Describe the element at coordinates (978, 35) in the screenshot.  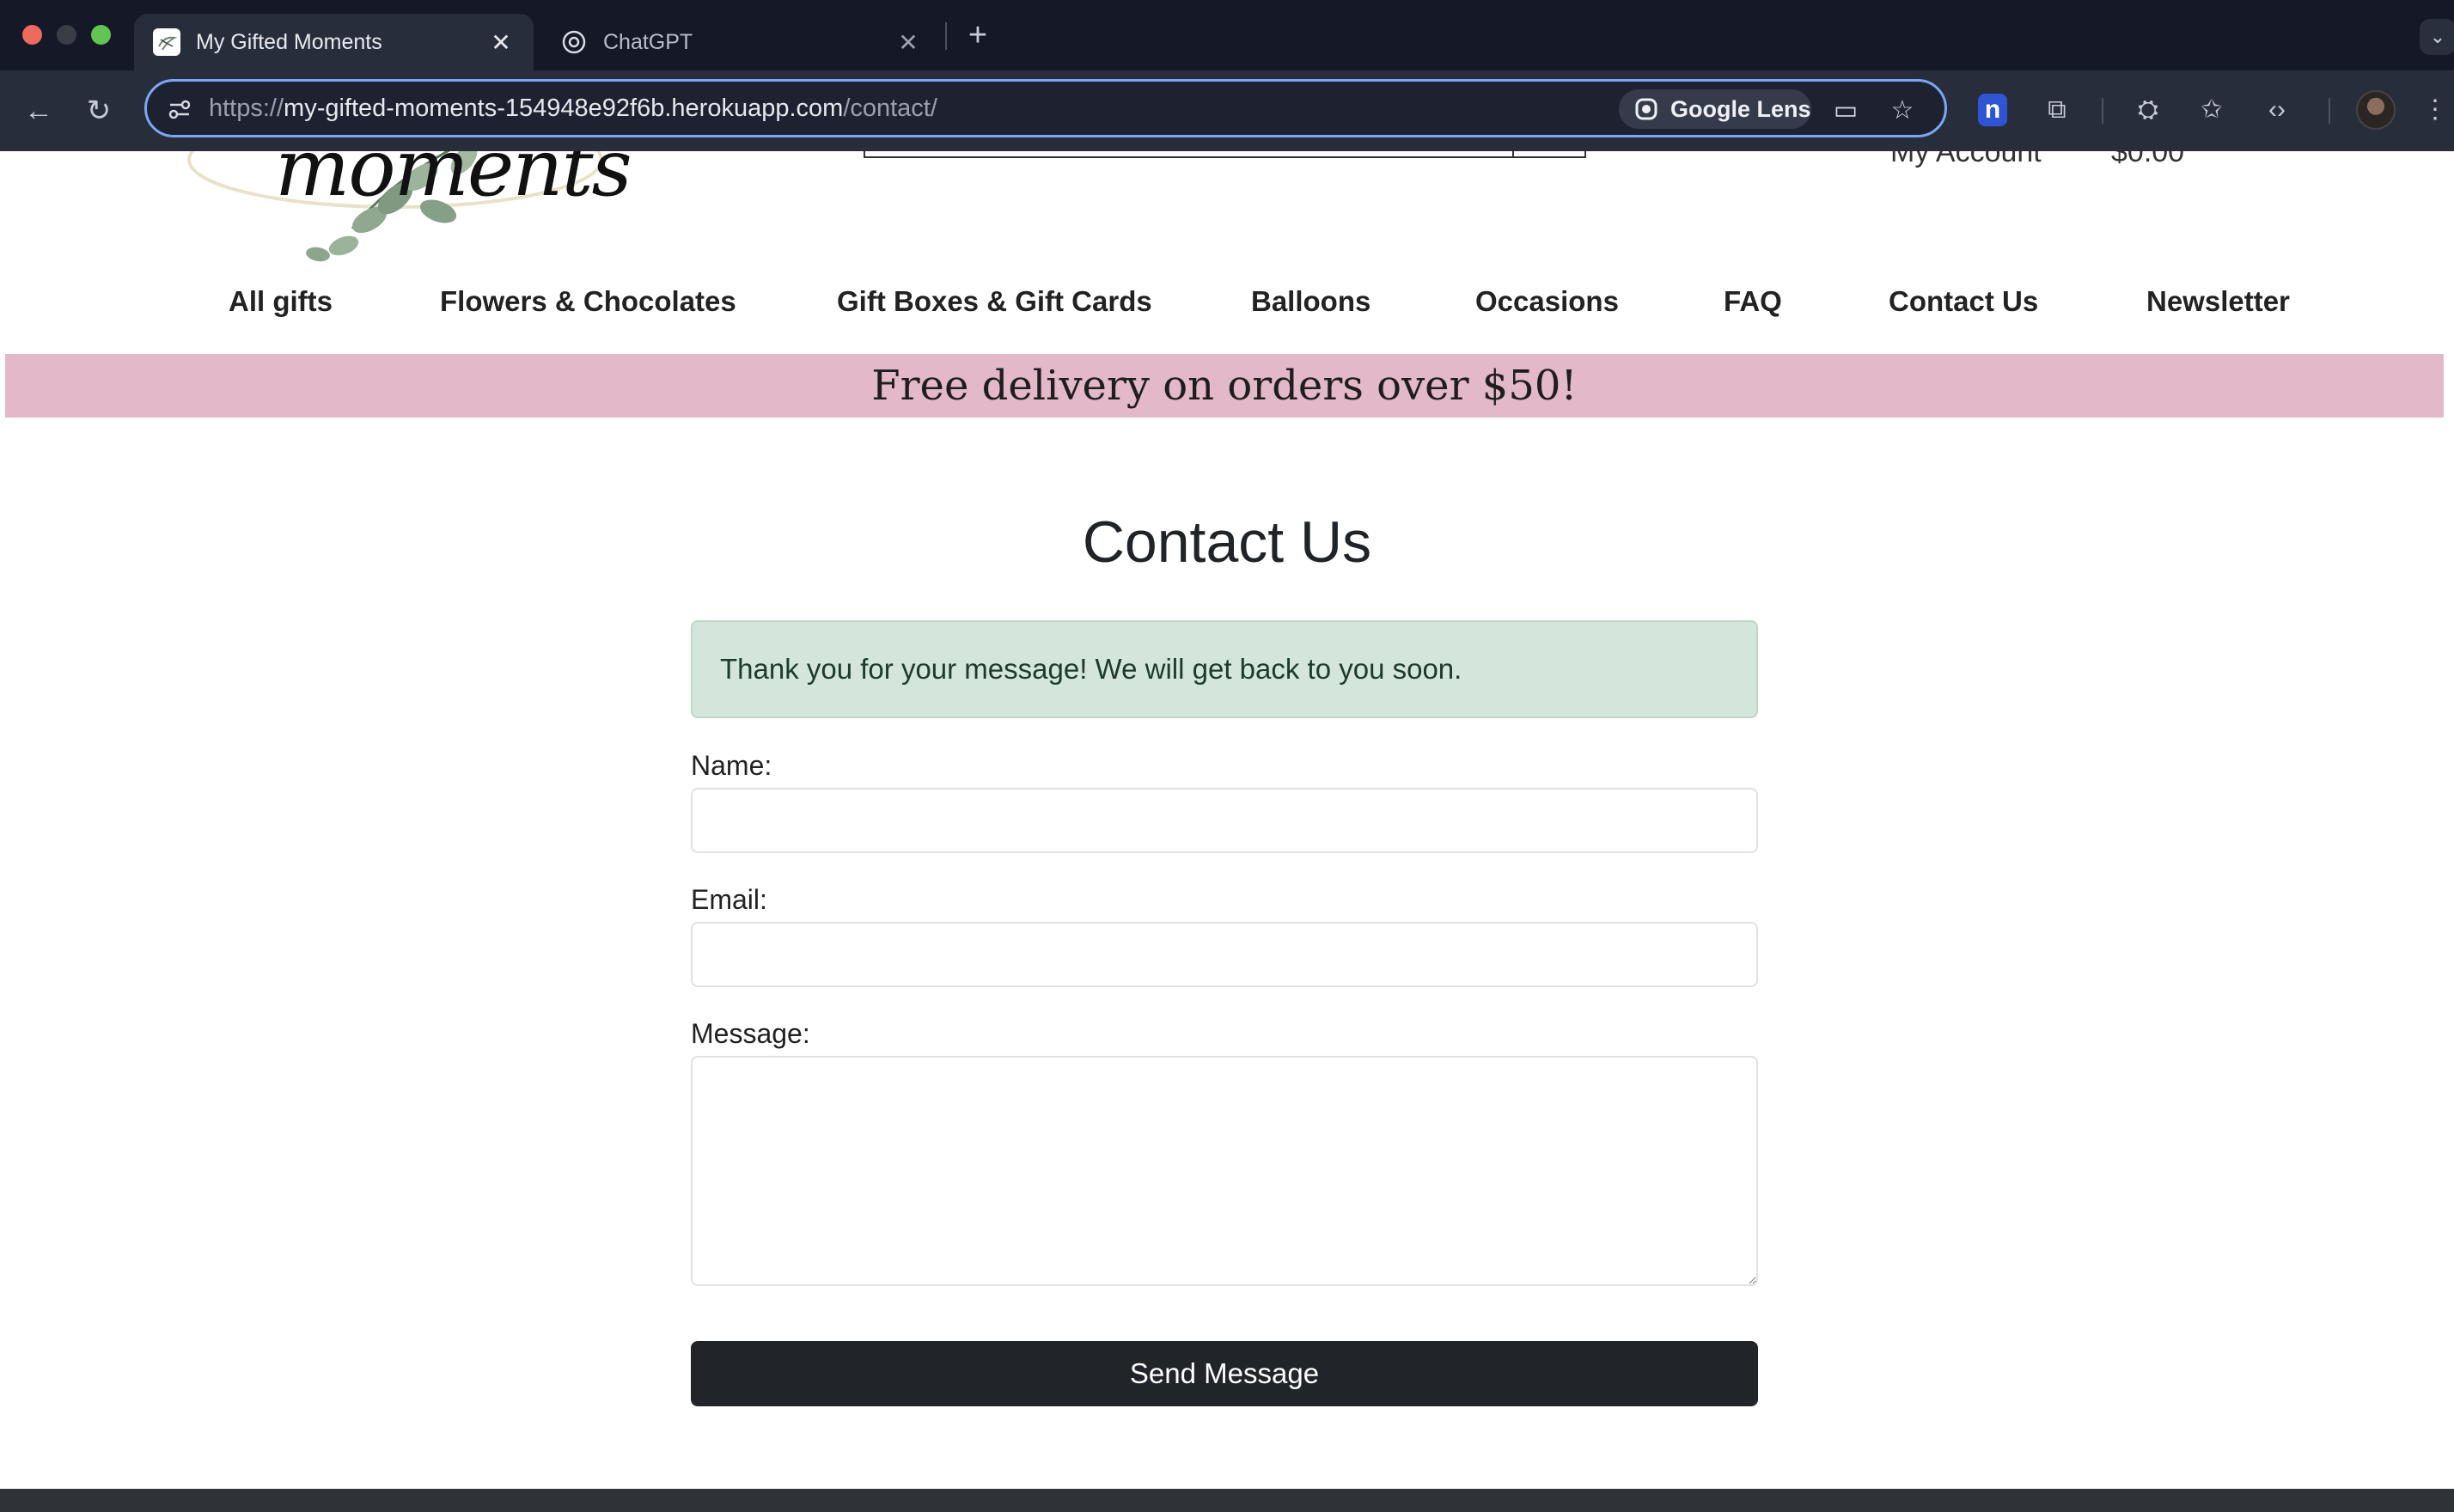
I see `new-tab-icon: +` at that location.